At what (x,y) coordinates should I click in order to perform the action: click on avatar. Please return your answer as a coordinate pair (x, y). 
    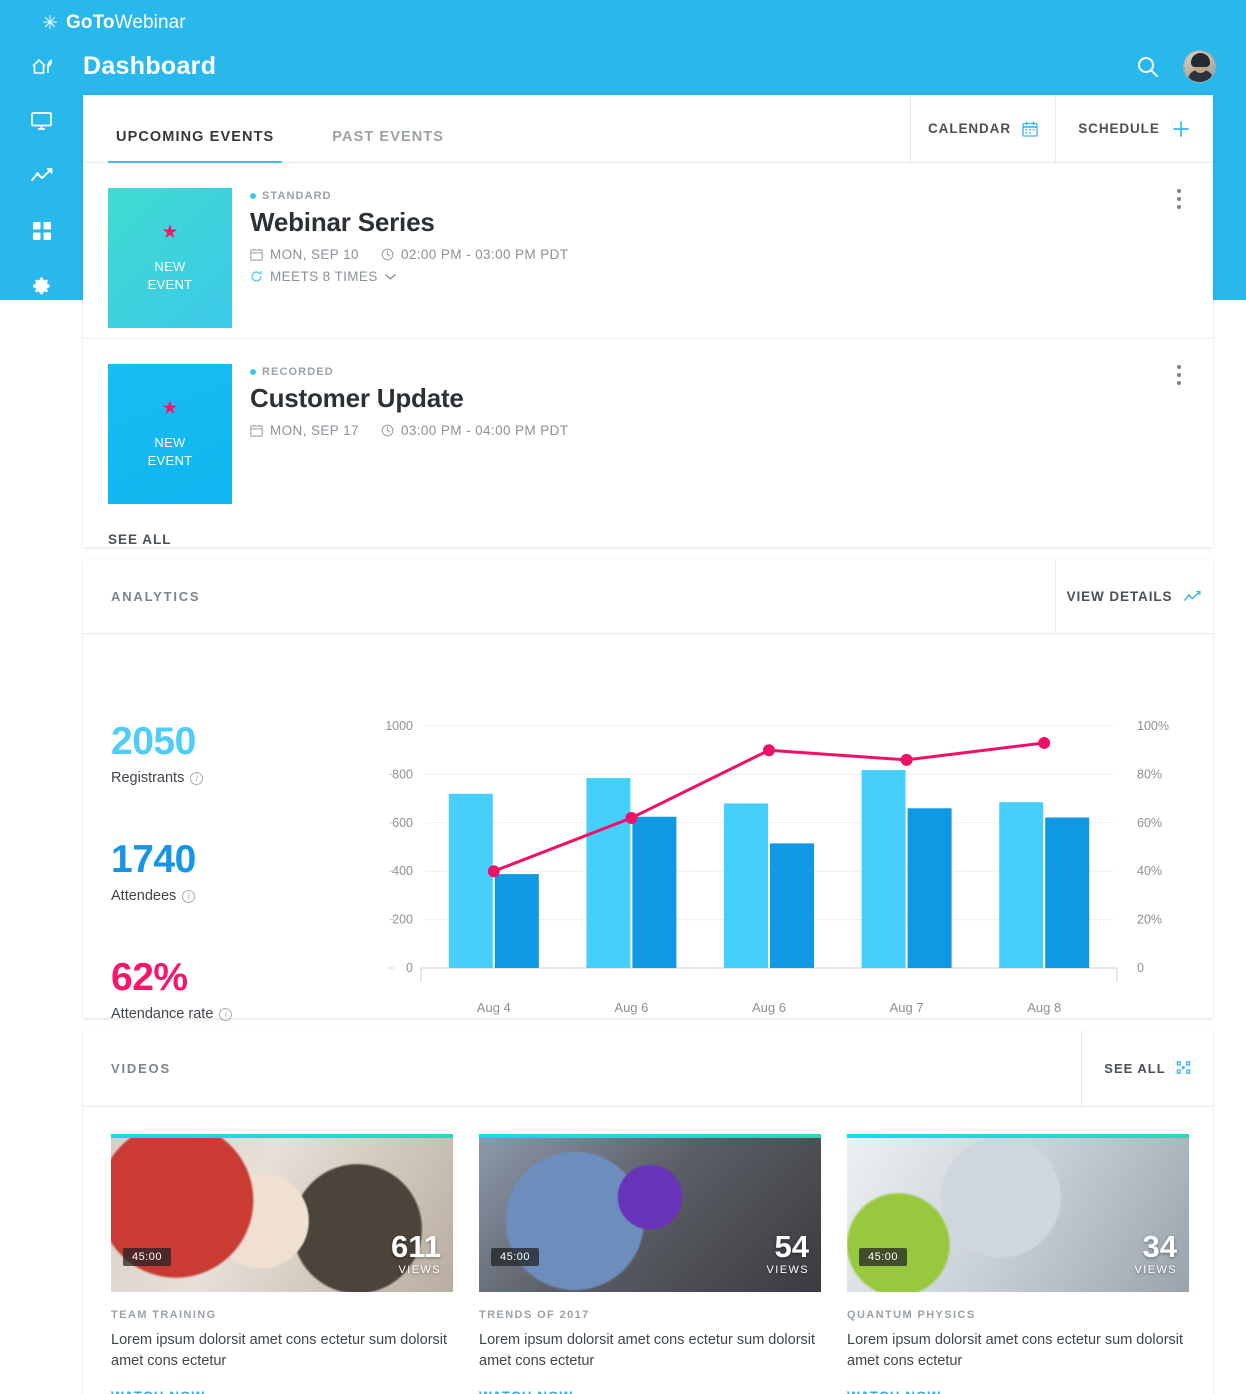
    Looking at the image, I should click on (1199, 66).